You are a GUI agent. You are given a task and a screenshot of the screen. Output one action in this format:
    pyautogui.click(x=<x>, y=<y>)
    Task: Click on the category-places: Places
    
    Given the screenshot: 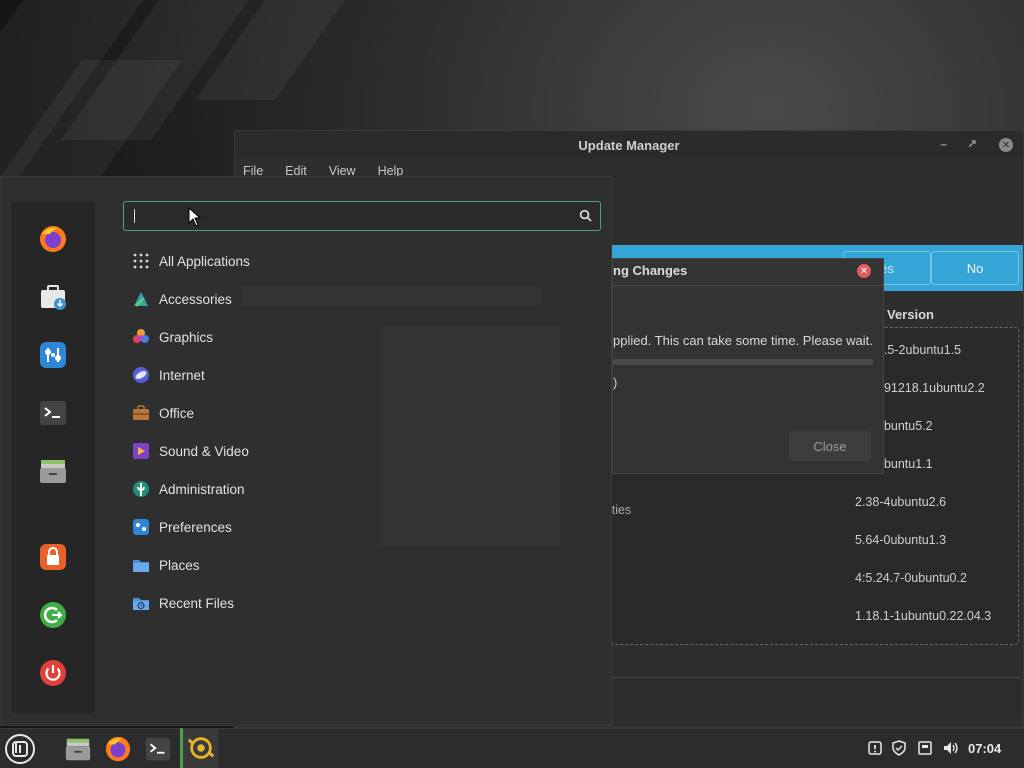 What is the action you would take?
    pyautogui.click(x=165, y=565)
    